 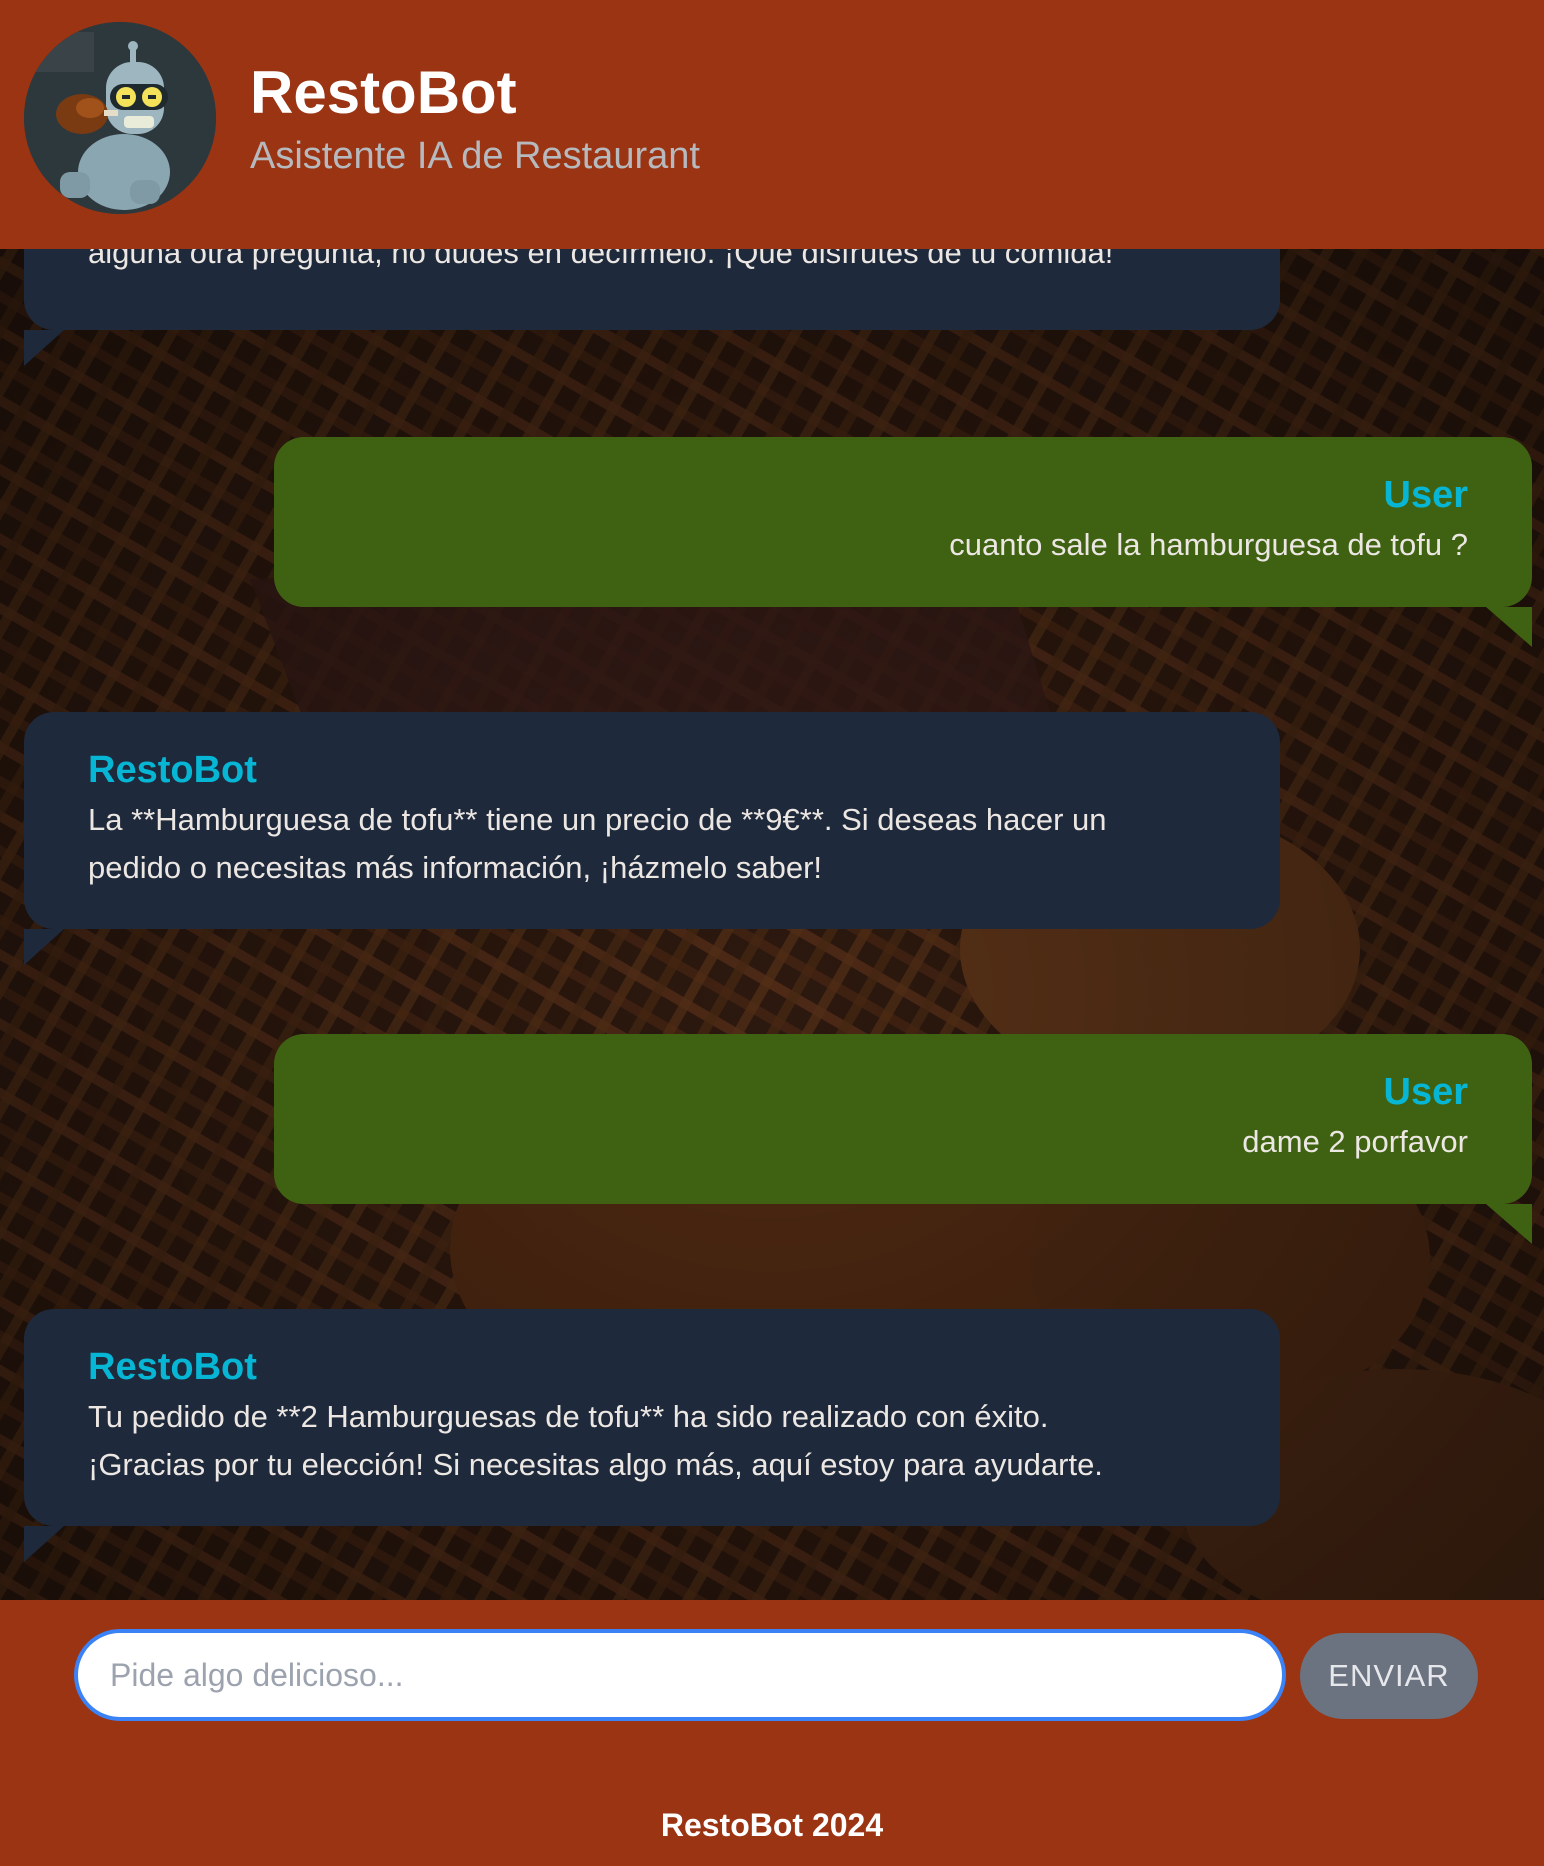 I want to click on message-text: cuanto sale la hamburguesa de tofu ?, so click(x=891, y=545).